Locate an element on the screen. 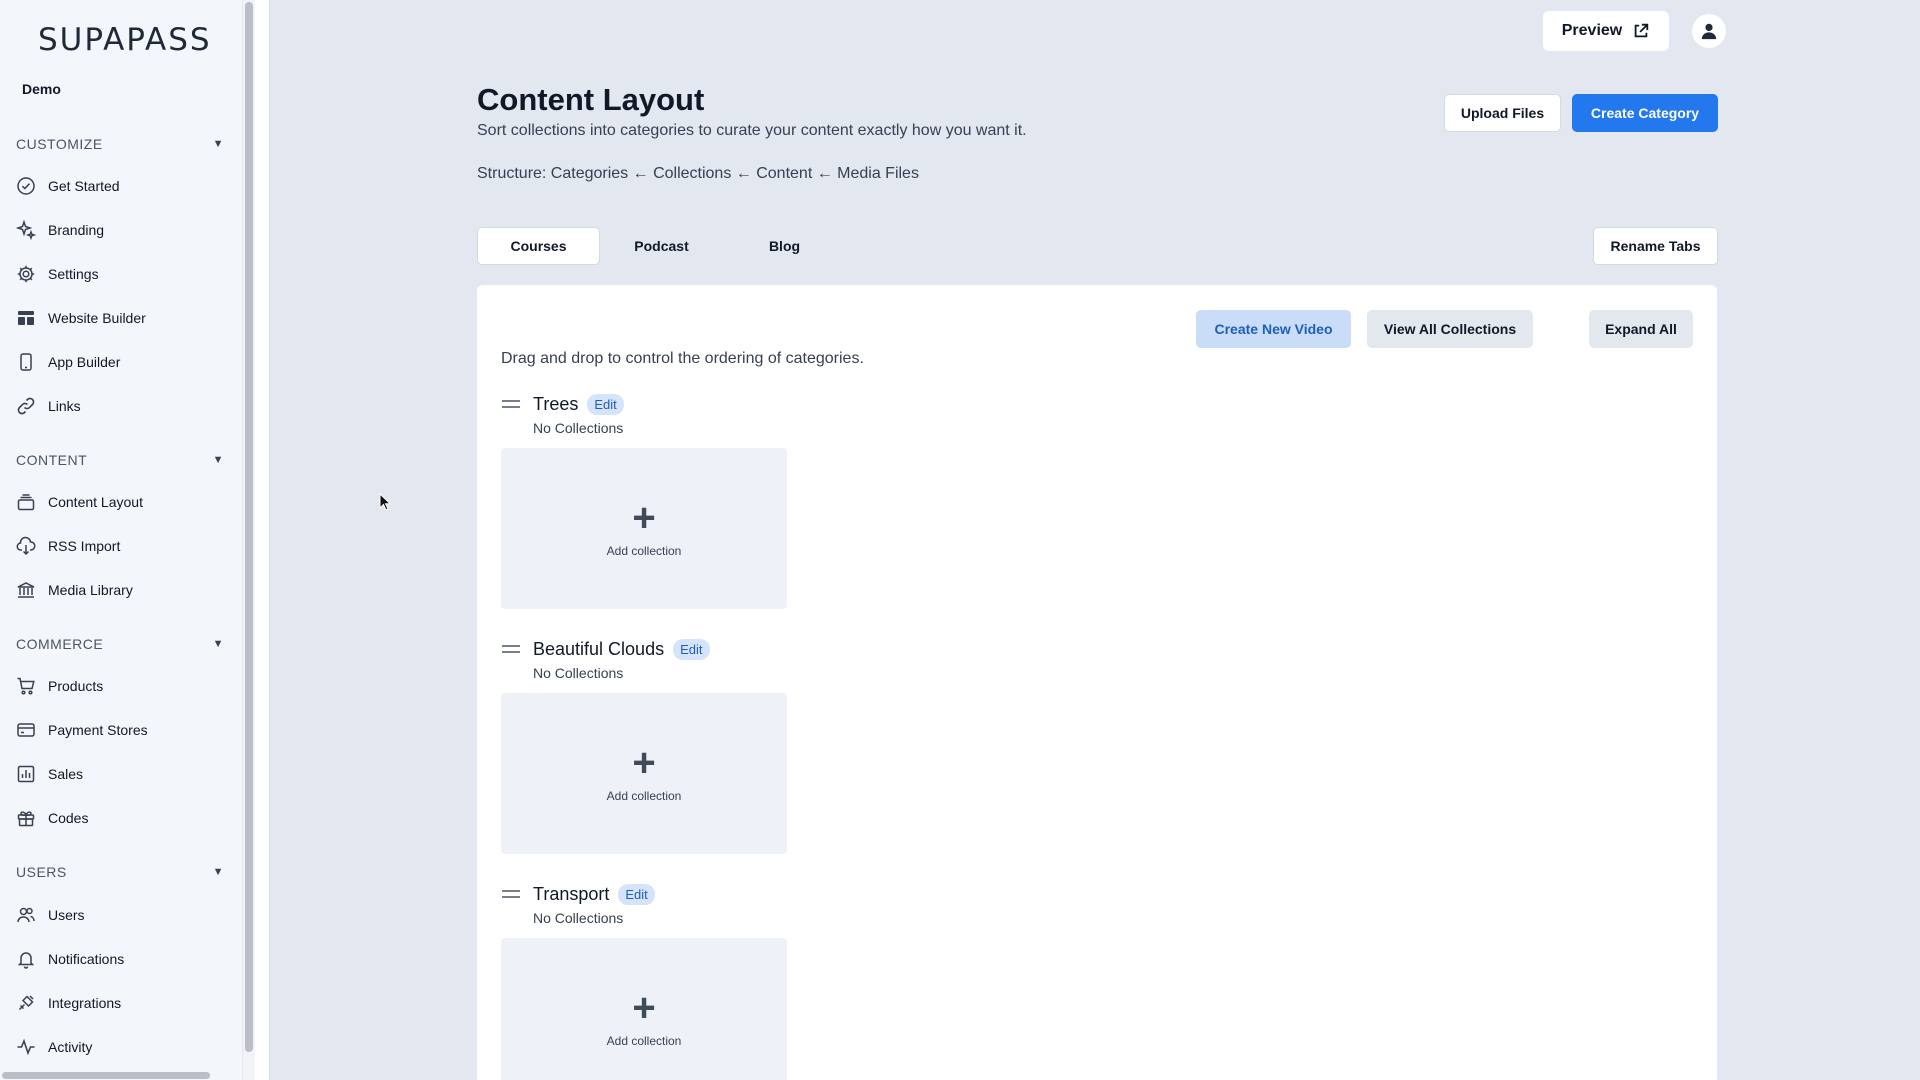 The width and height of the screenshot is (1920, 1080). cloud-download-icon is located at coordinates (26, 546).